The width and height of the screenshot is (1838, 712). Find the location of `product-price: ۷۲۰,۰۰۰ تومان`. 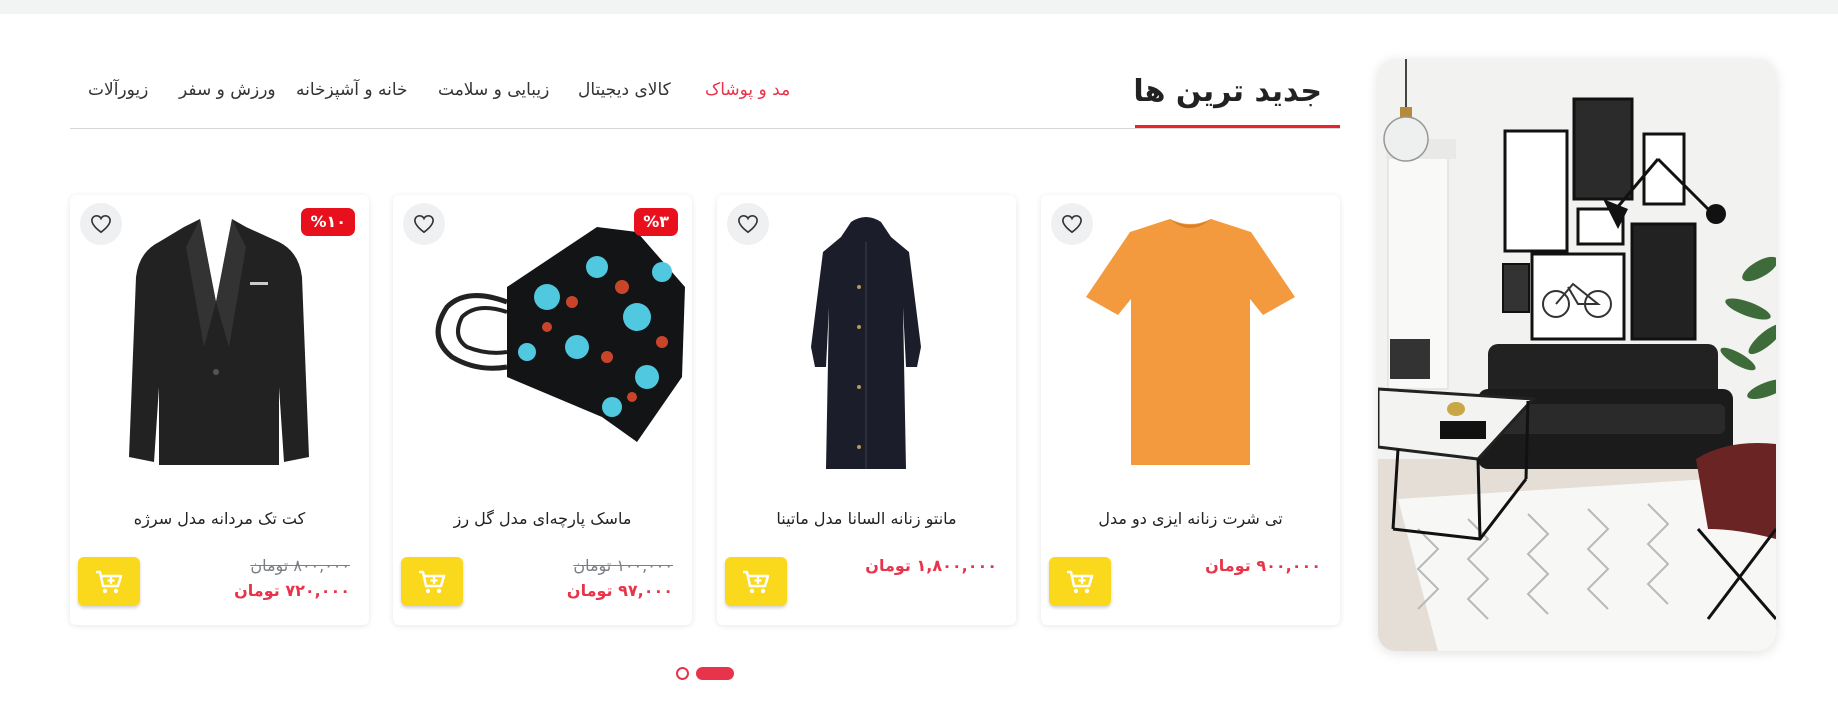

product-price: ۷۲۰,۰۰۰ تومان is located at coordinates (292, 590).